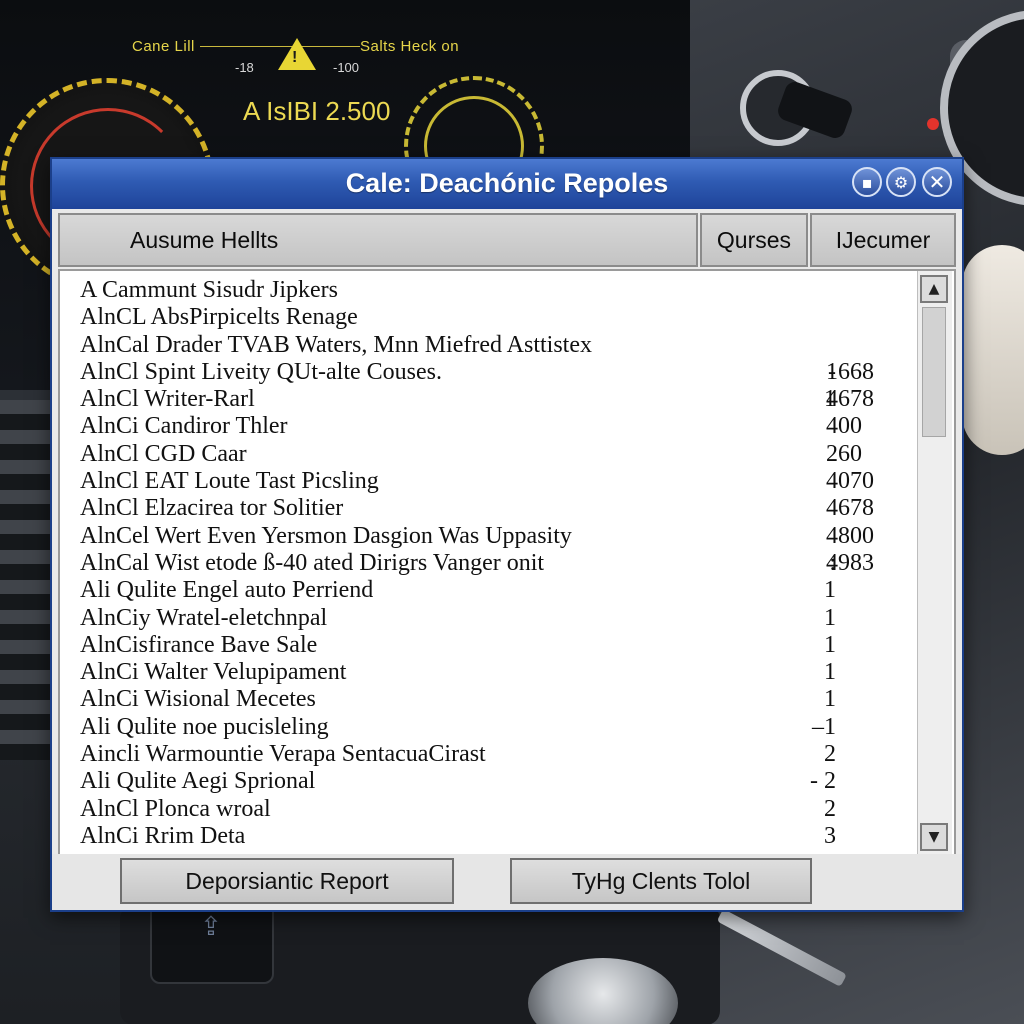  What do you see at coordinates (175, 808) in the screenshot?
I see `row-name: AlnCl Plonca wroal` at bounding box center [175, 808].